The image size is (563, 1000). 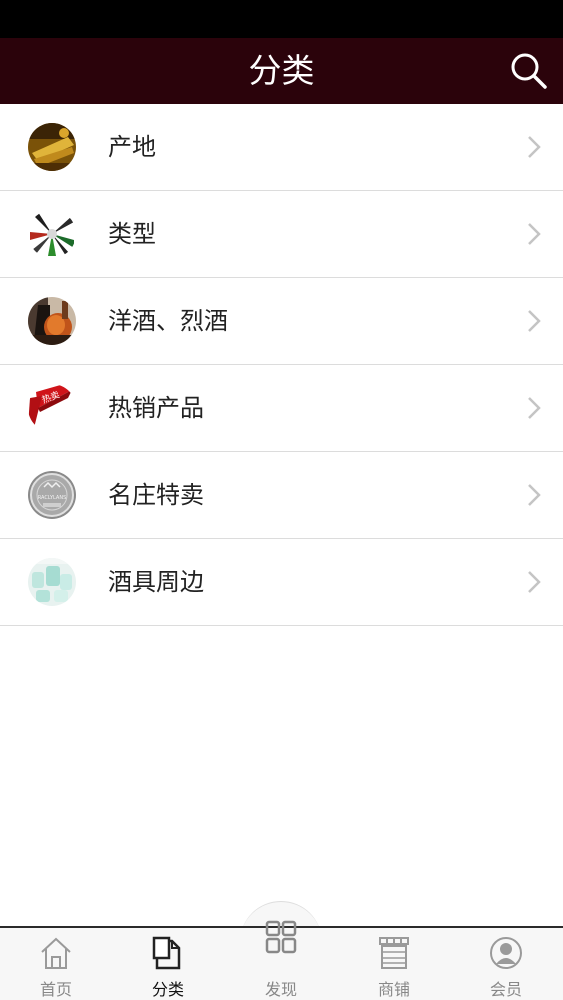 I want to click on store-icon, so click(x=394, y=953).